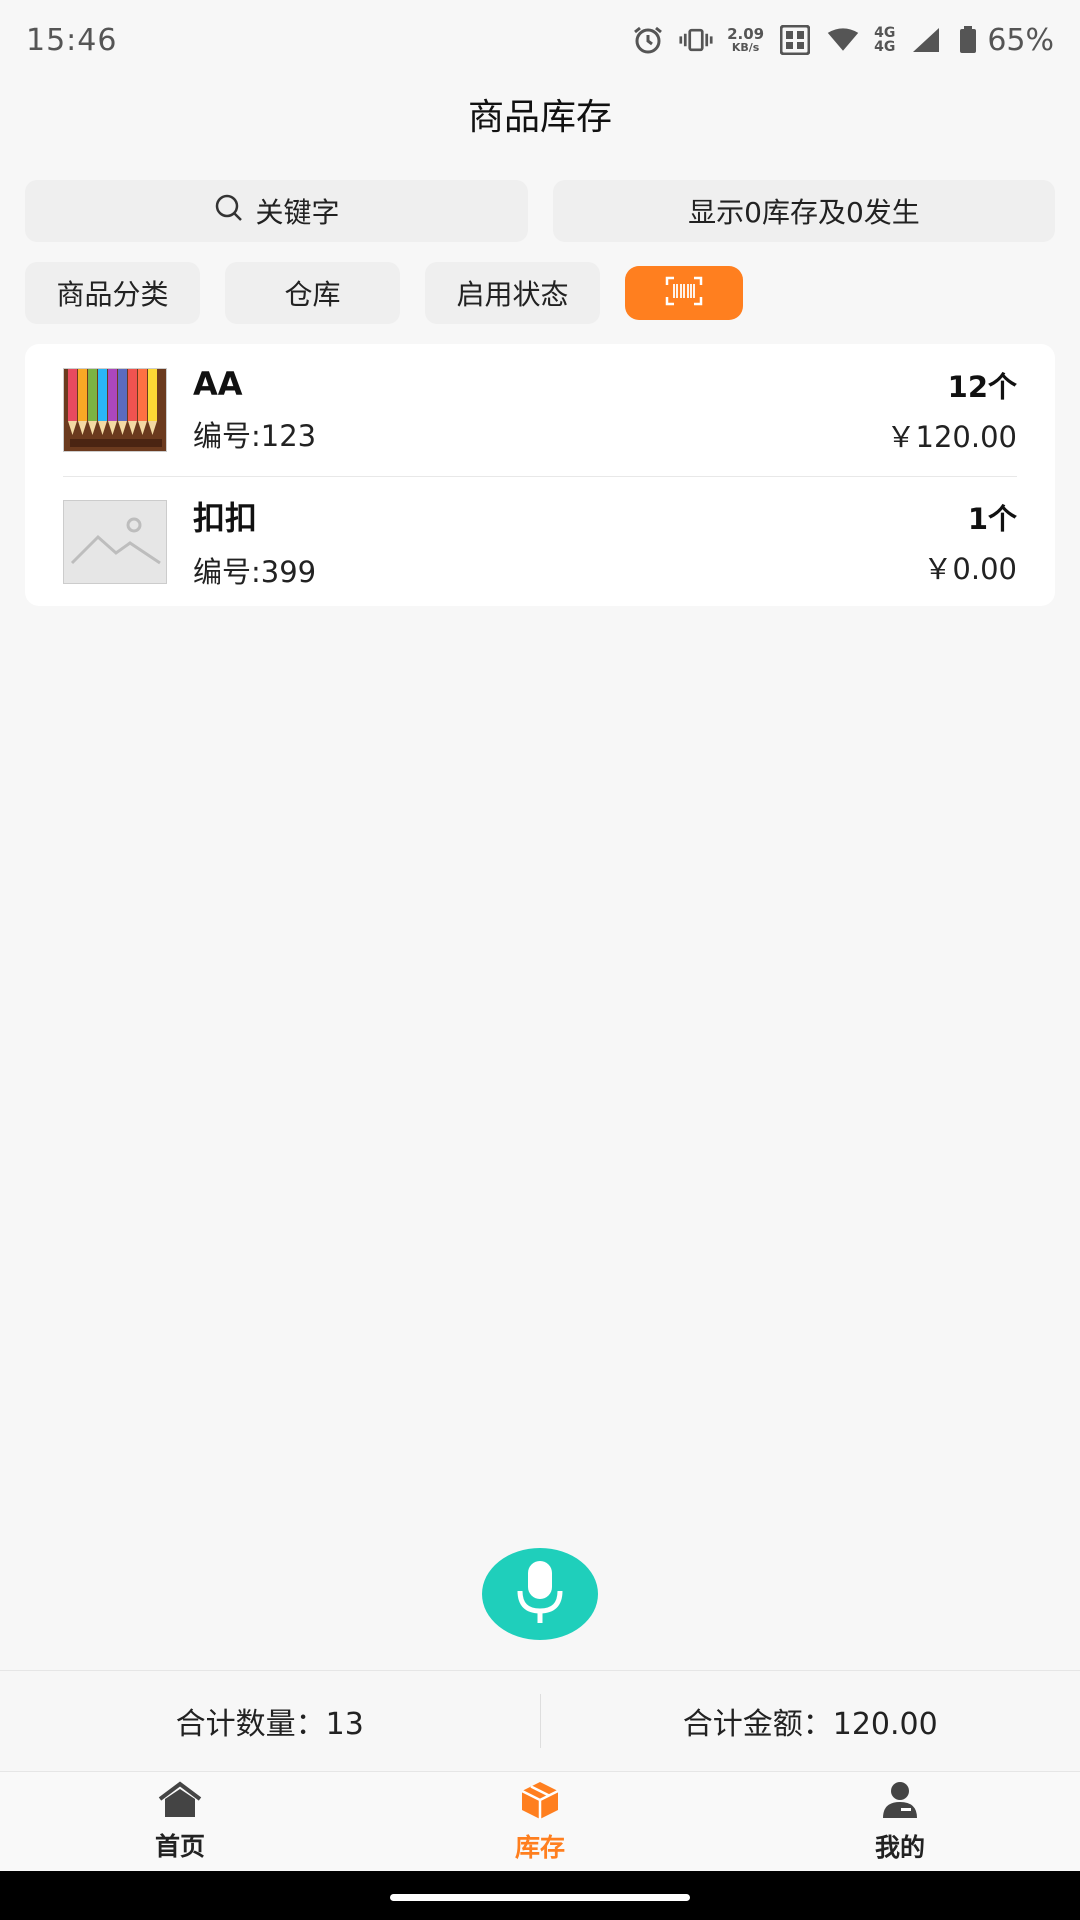 Image resolution: width=1080 pixels, height=1920 pixels. Describe the element at coordinates (512, 293) in the screenshot. I see `status-filter: 启用状态` at that location.